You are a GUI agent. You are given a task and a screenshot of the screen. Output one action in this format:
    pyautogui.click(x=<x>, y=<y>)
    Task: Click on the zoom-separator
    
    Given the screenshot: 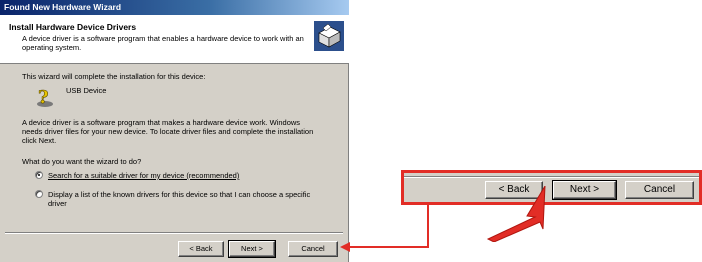 What is the action you would take?
    pyautogui.click(x=551, y=177)
    